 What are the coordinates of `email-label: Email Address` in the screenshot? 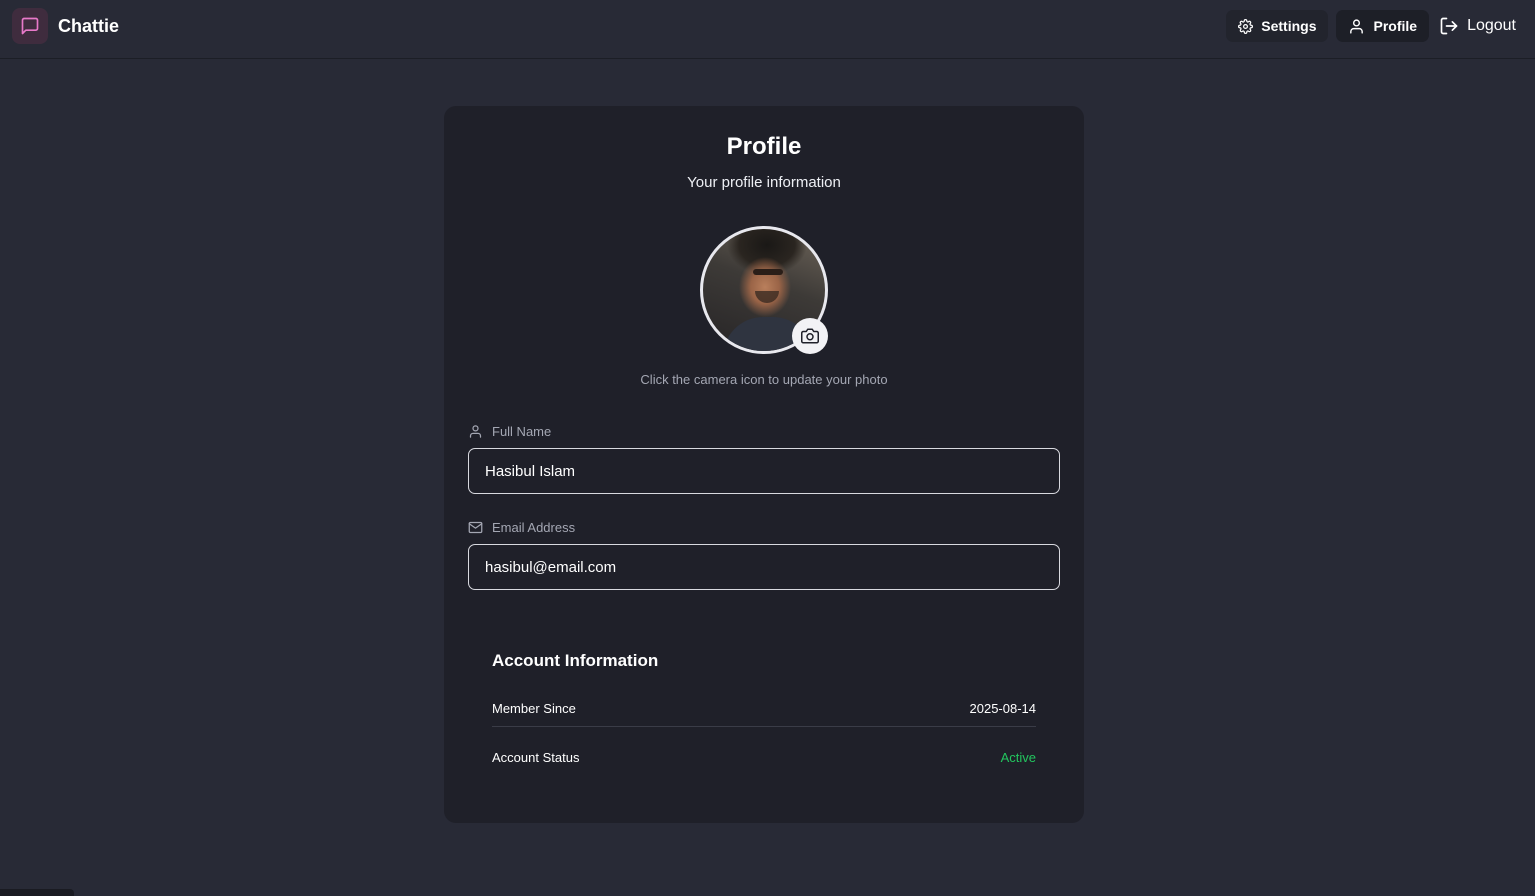 It's located at (521, 527).